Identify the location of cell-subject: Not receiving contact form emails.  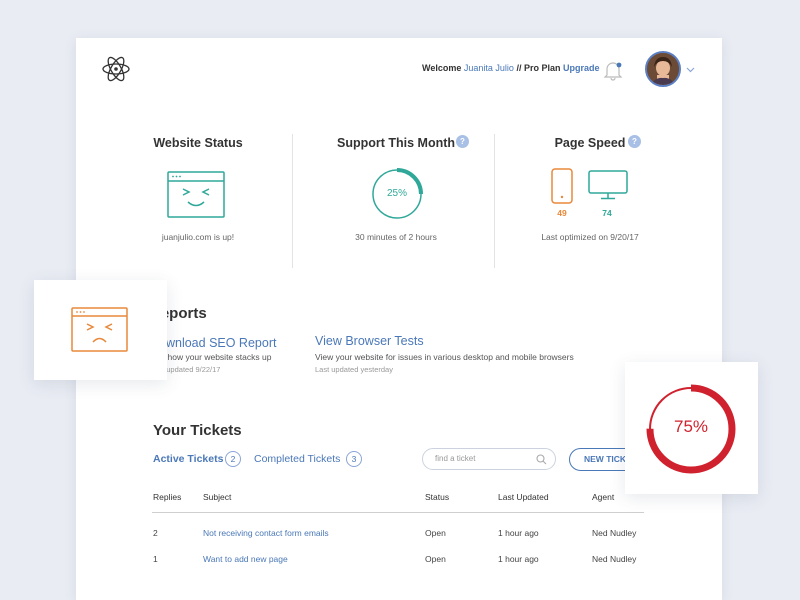
(266, 533).